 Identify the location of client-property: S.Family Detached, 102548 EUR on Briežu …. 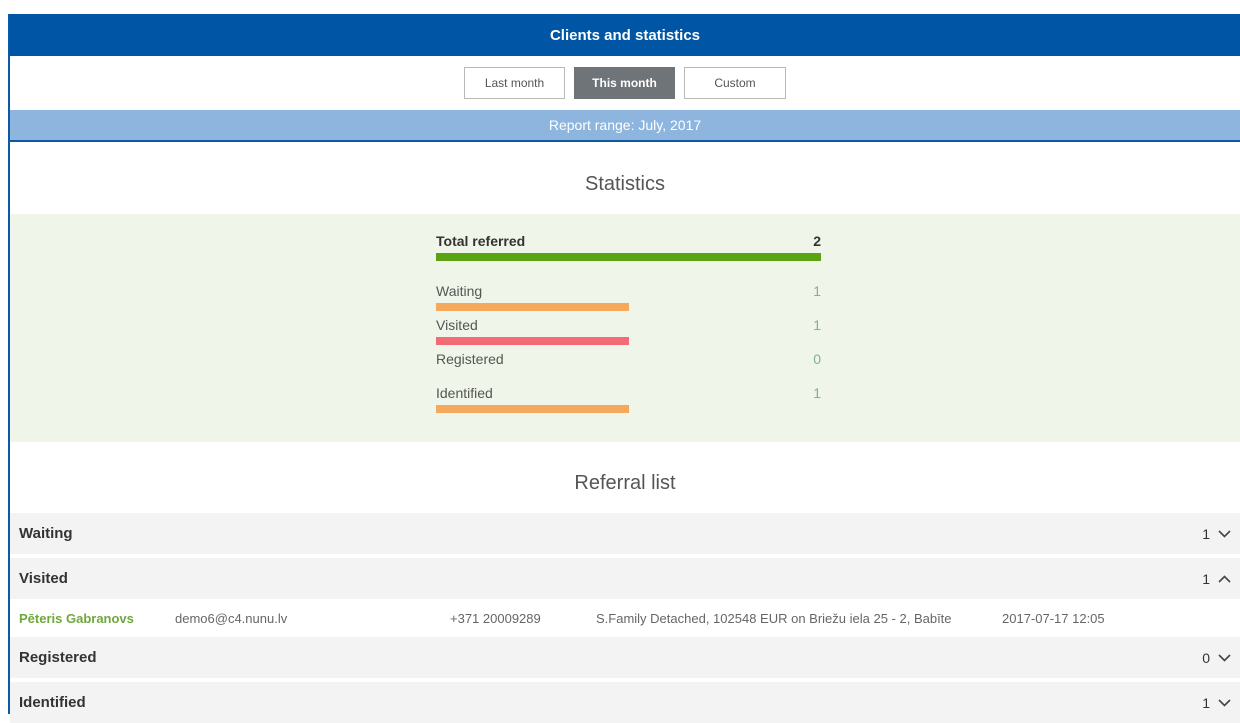
(774, 618).